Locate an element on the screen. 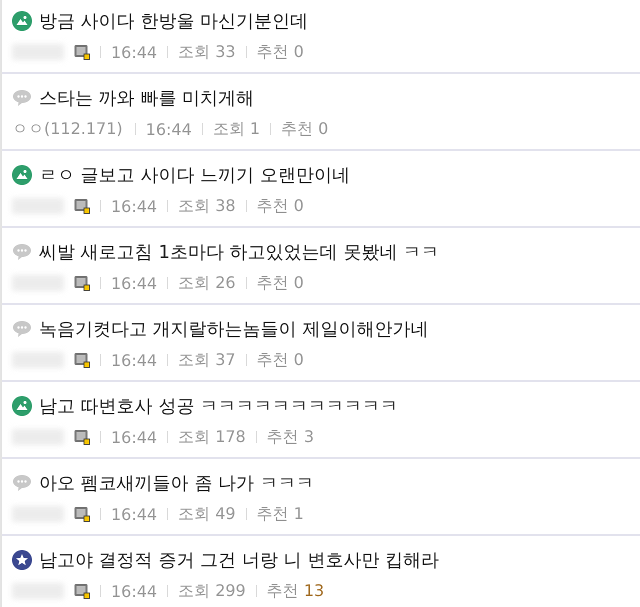  view-count: 조회 1 is located at coordinates (236, 129).